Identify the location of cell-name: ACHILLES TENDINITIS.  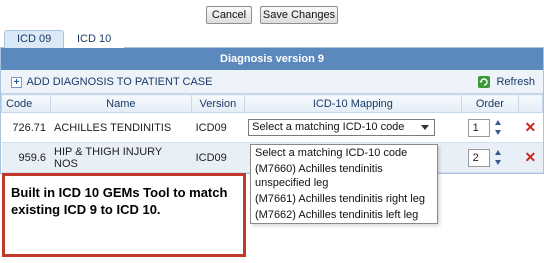
(121, 127).